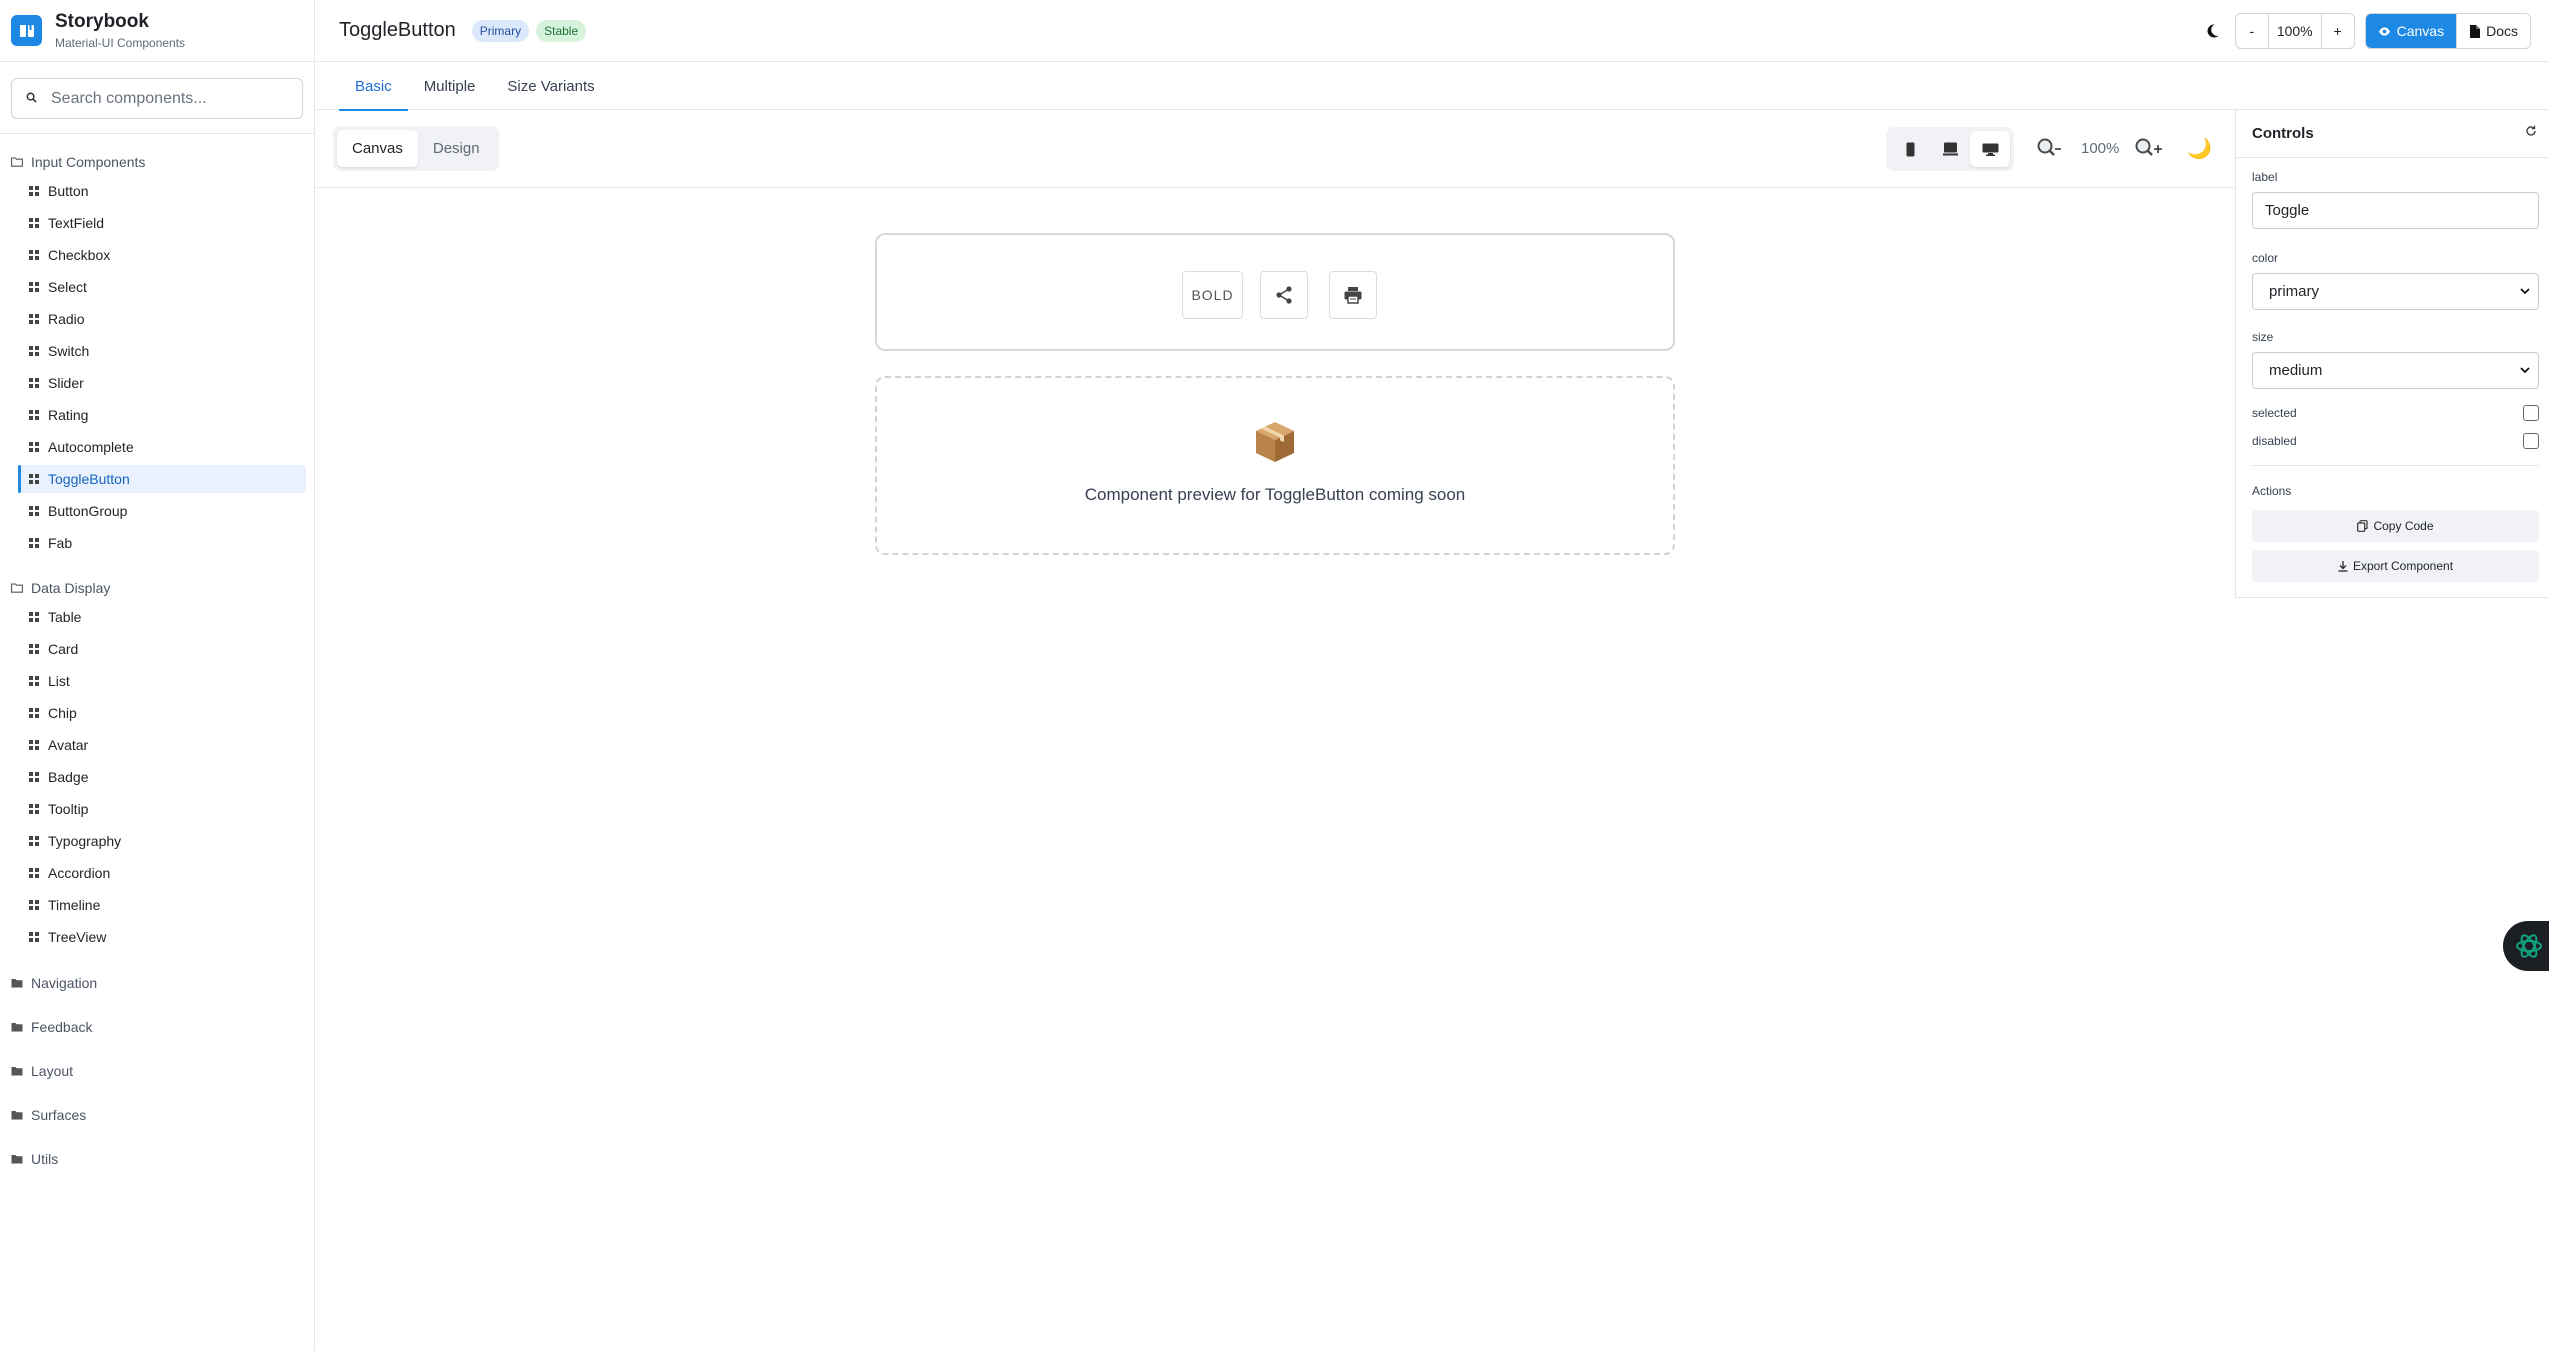 The image size is (2549, 1351). I want to click on sidebar-group-label: Layout, so click(52, 1071).